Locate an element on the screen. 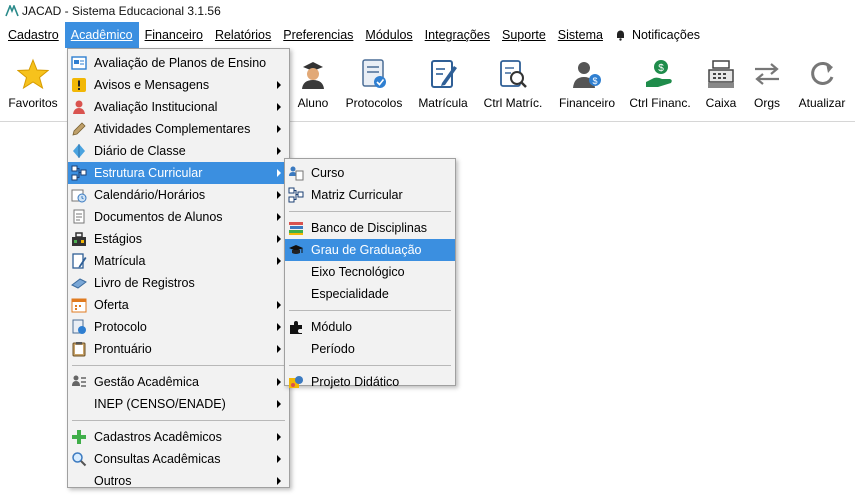  submenu-item-label: Banco de Disciplinas is located at coordinates (369, 228).